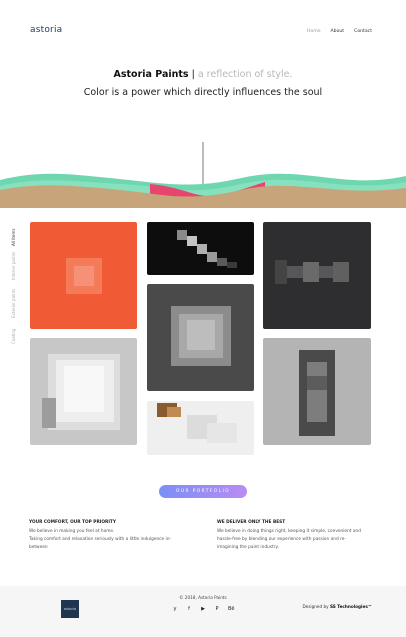 The image size is (406, 637). I want to click on credit-prefix: Designed by, so click(315, 606).